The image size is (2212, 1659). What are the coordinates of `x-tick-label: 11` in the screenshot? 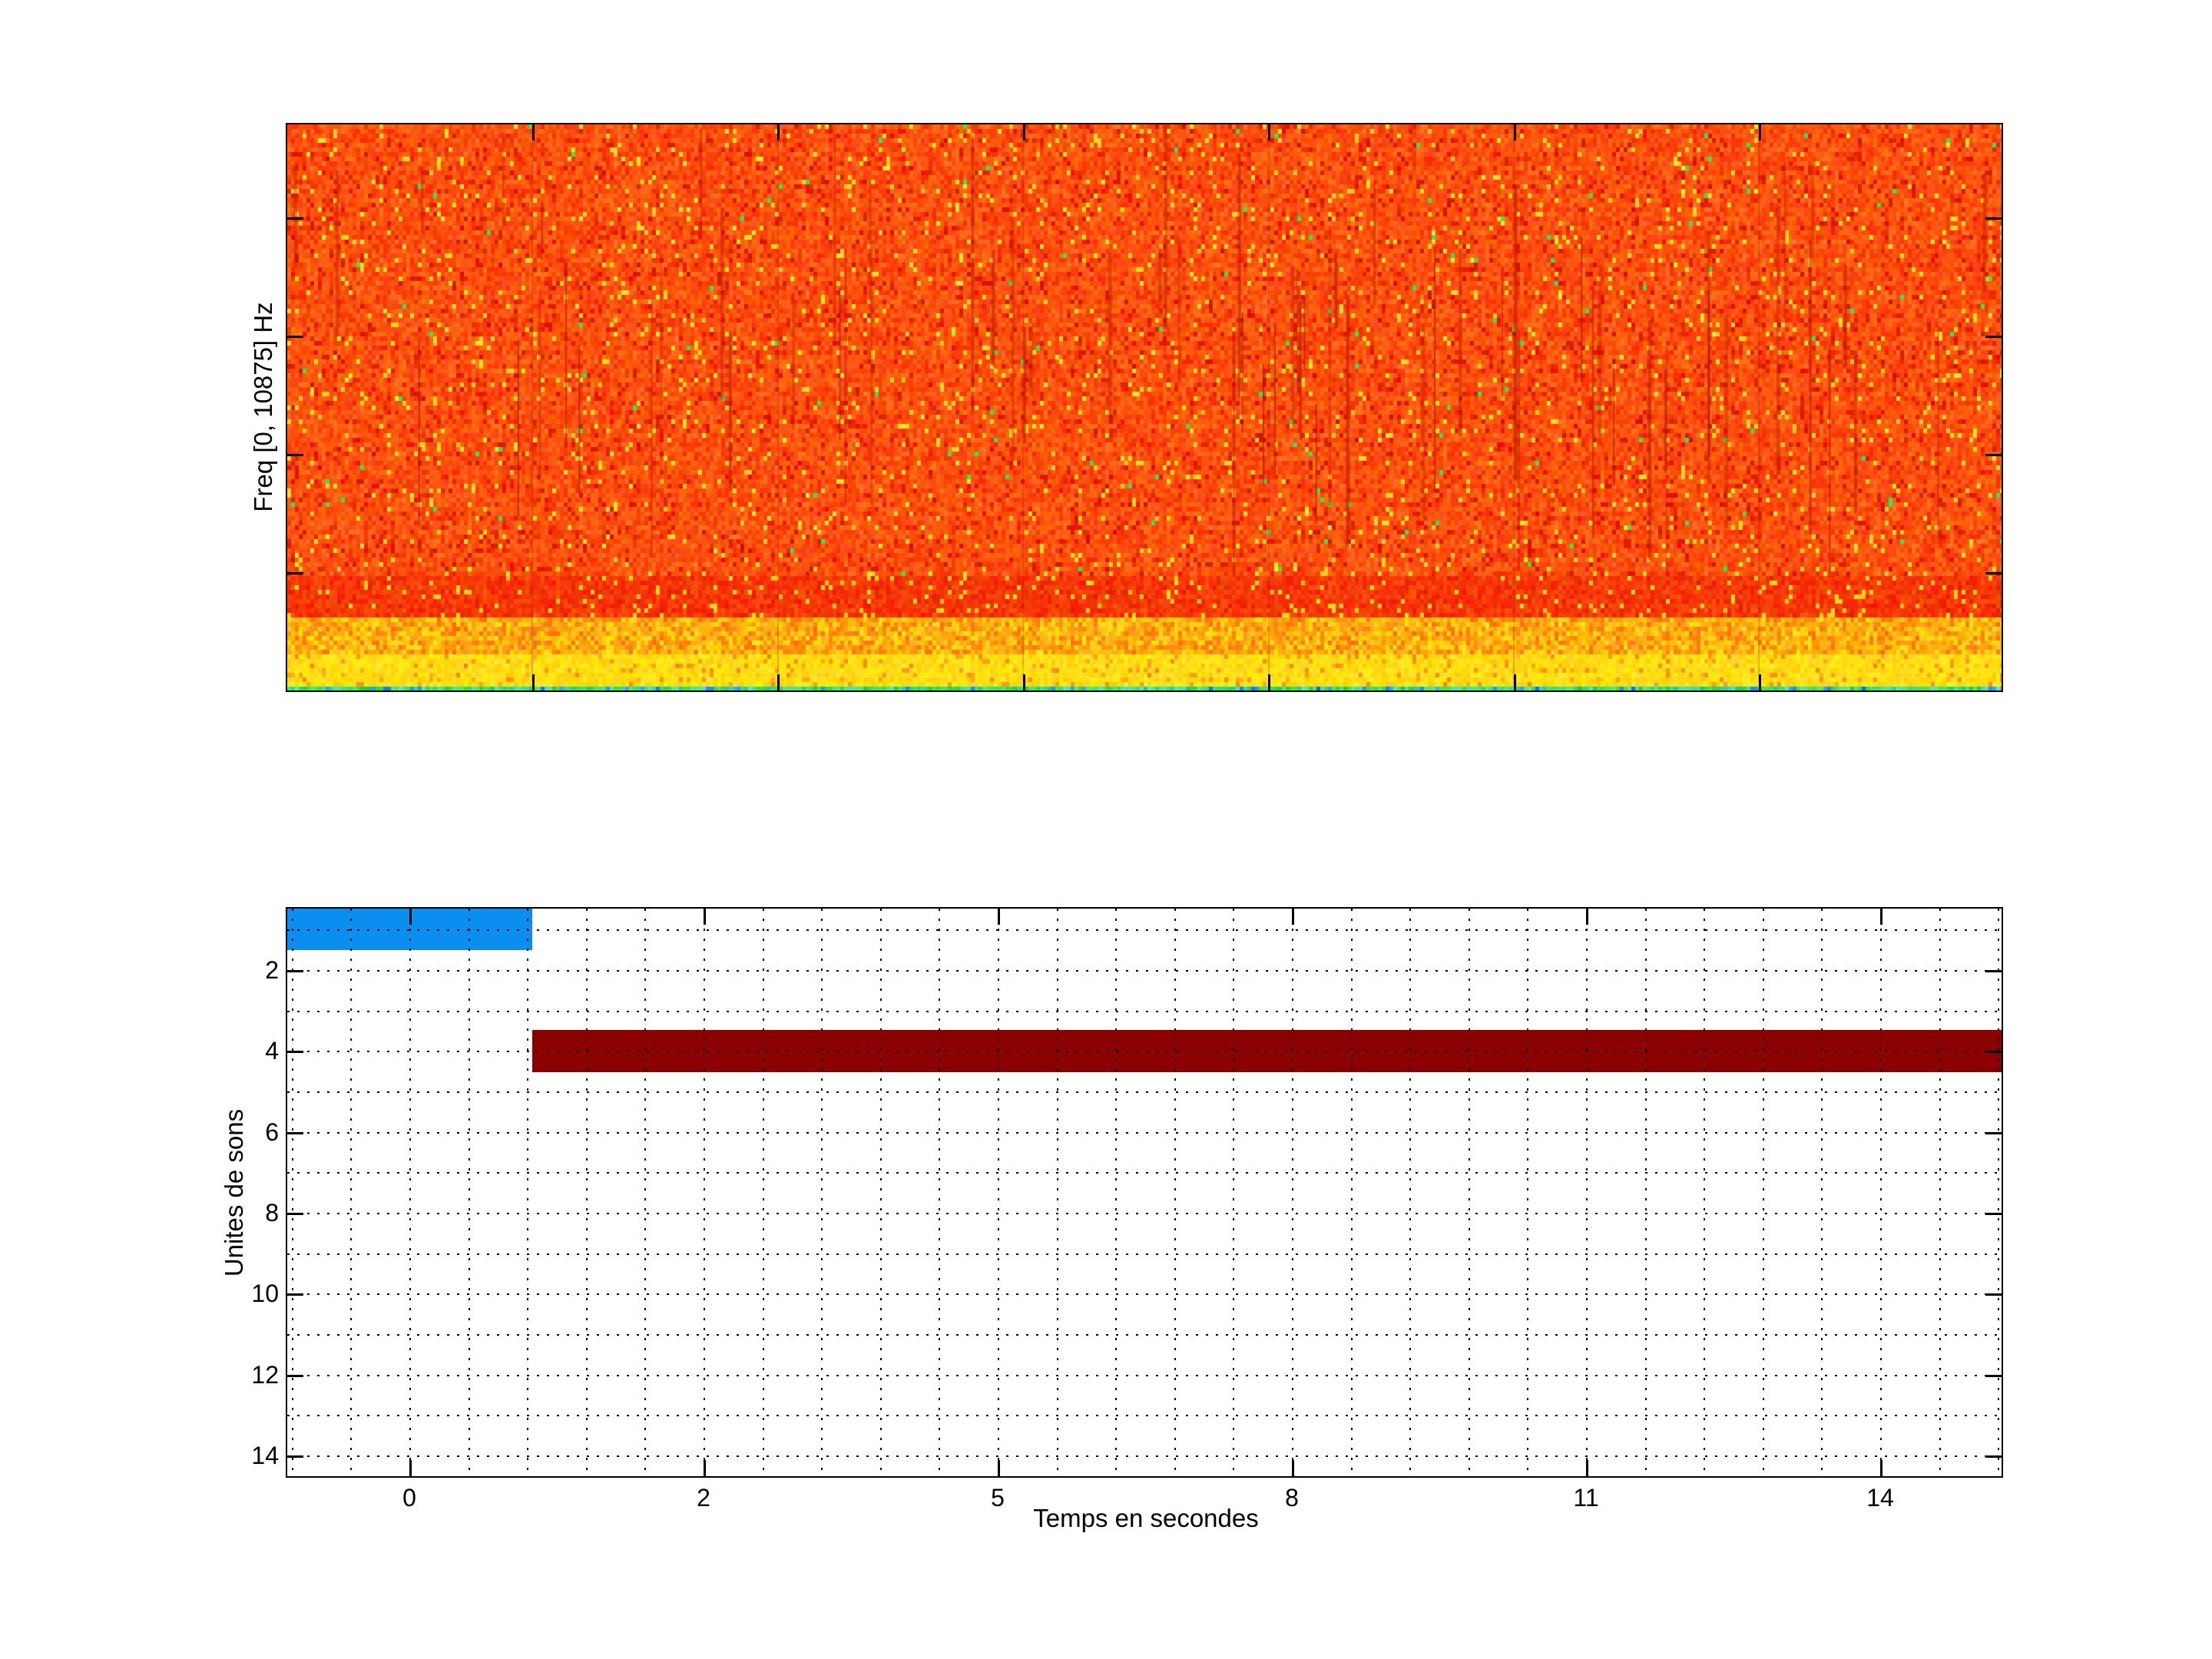 It's located at (1586, 1498).